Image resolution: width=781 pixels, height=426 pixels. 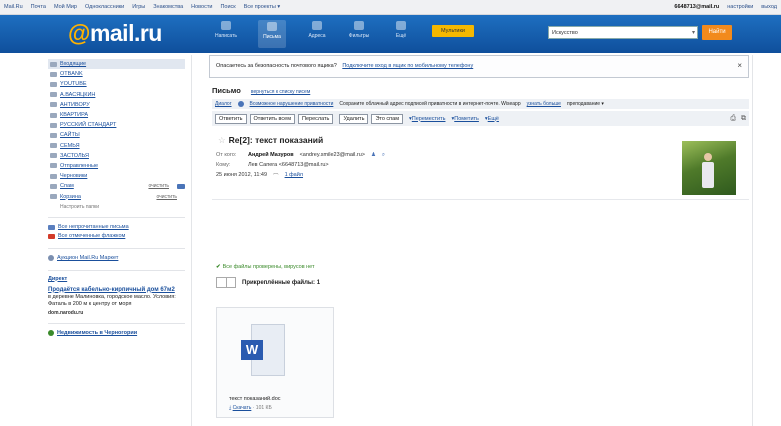 I want to click on attachment-download: ⤓ Скачать · 101 КБ, so click(x=250, y=408).